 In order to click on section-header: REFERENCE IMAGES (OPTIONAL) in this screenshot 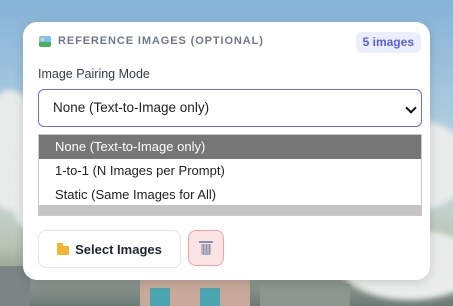, I will do `click(151, 41)`.